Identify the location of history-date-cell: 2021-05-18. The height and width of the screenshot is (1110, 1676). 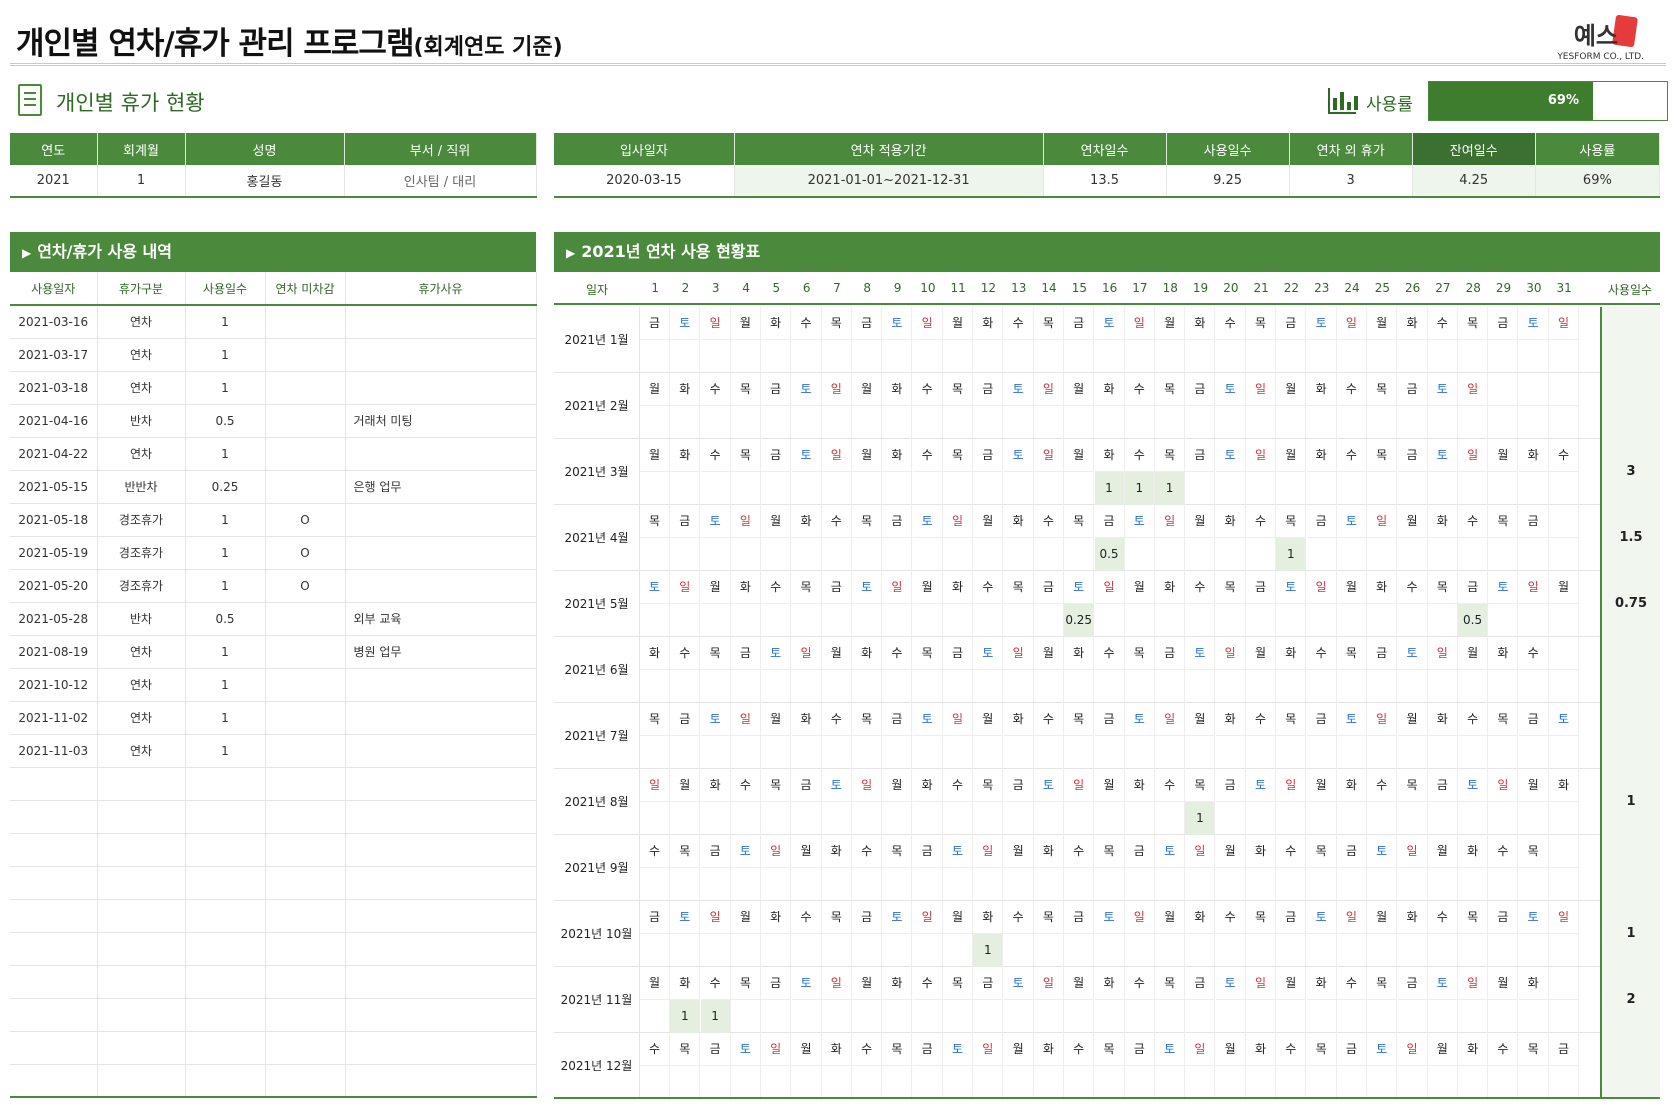
(54, 520).